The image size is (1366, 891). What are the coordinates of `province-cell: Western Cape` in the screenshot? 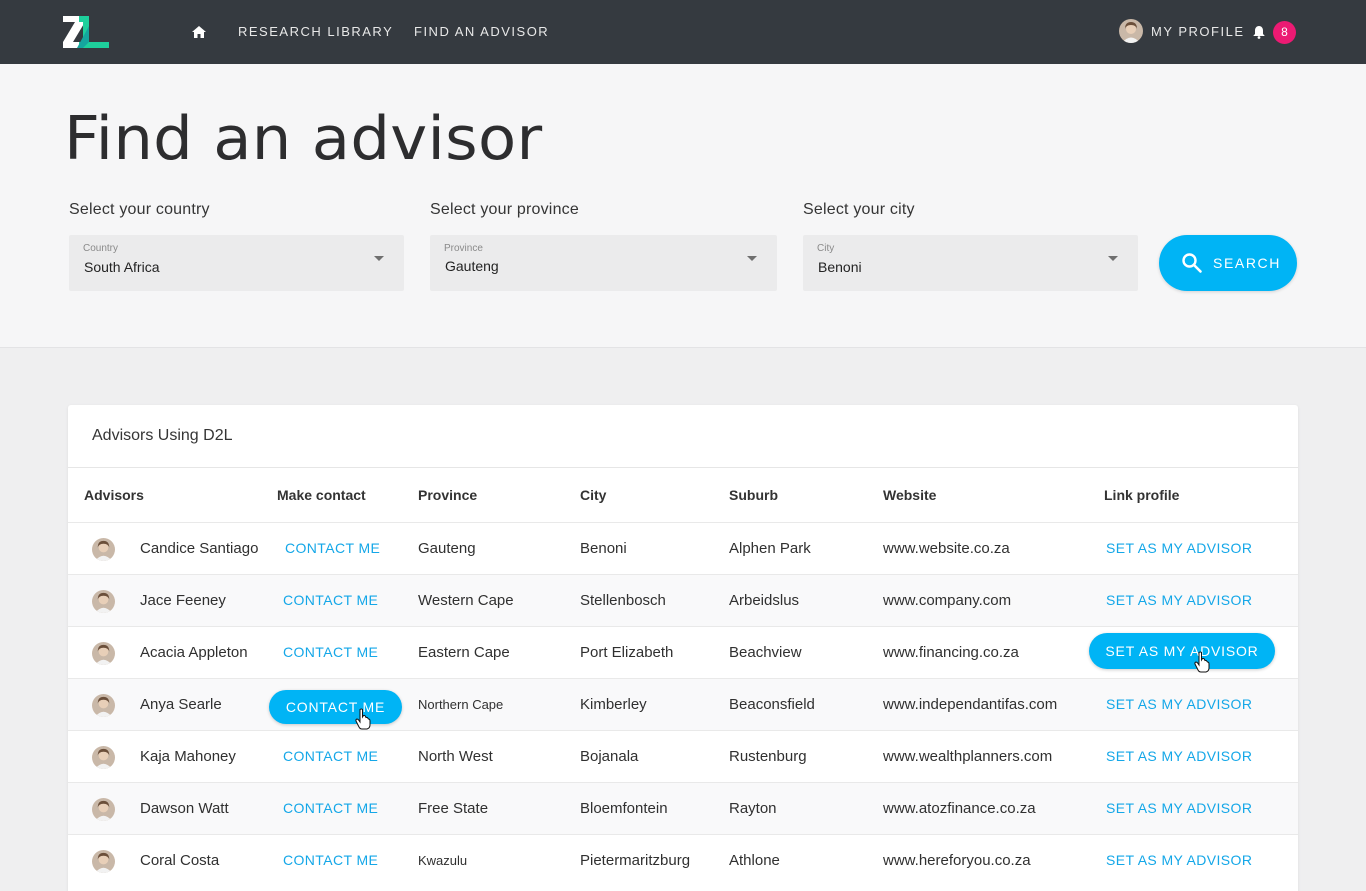 It's located at (466, 600).